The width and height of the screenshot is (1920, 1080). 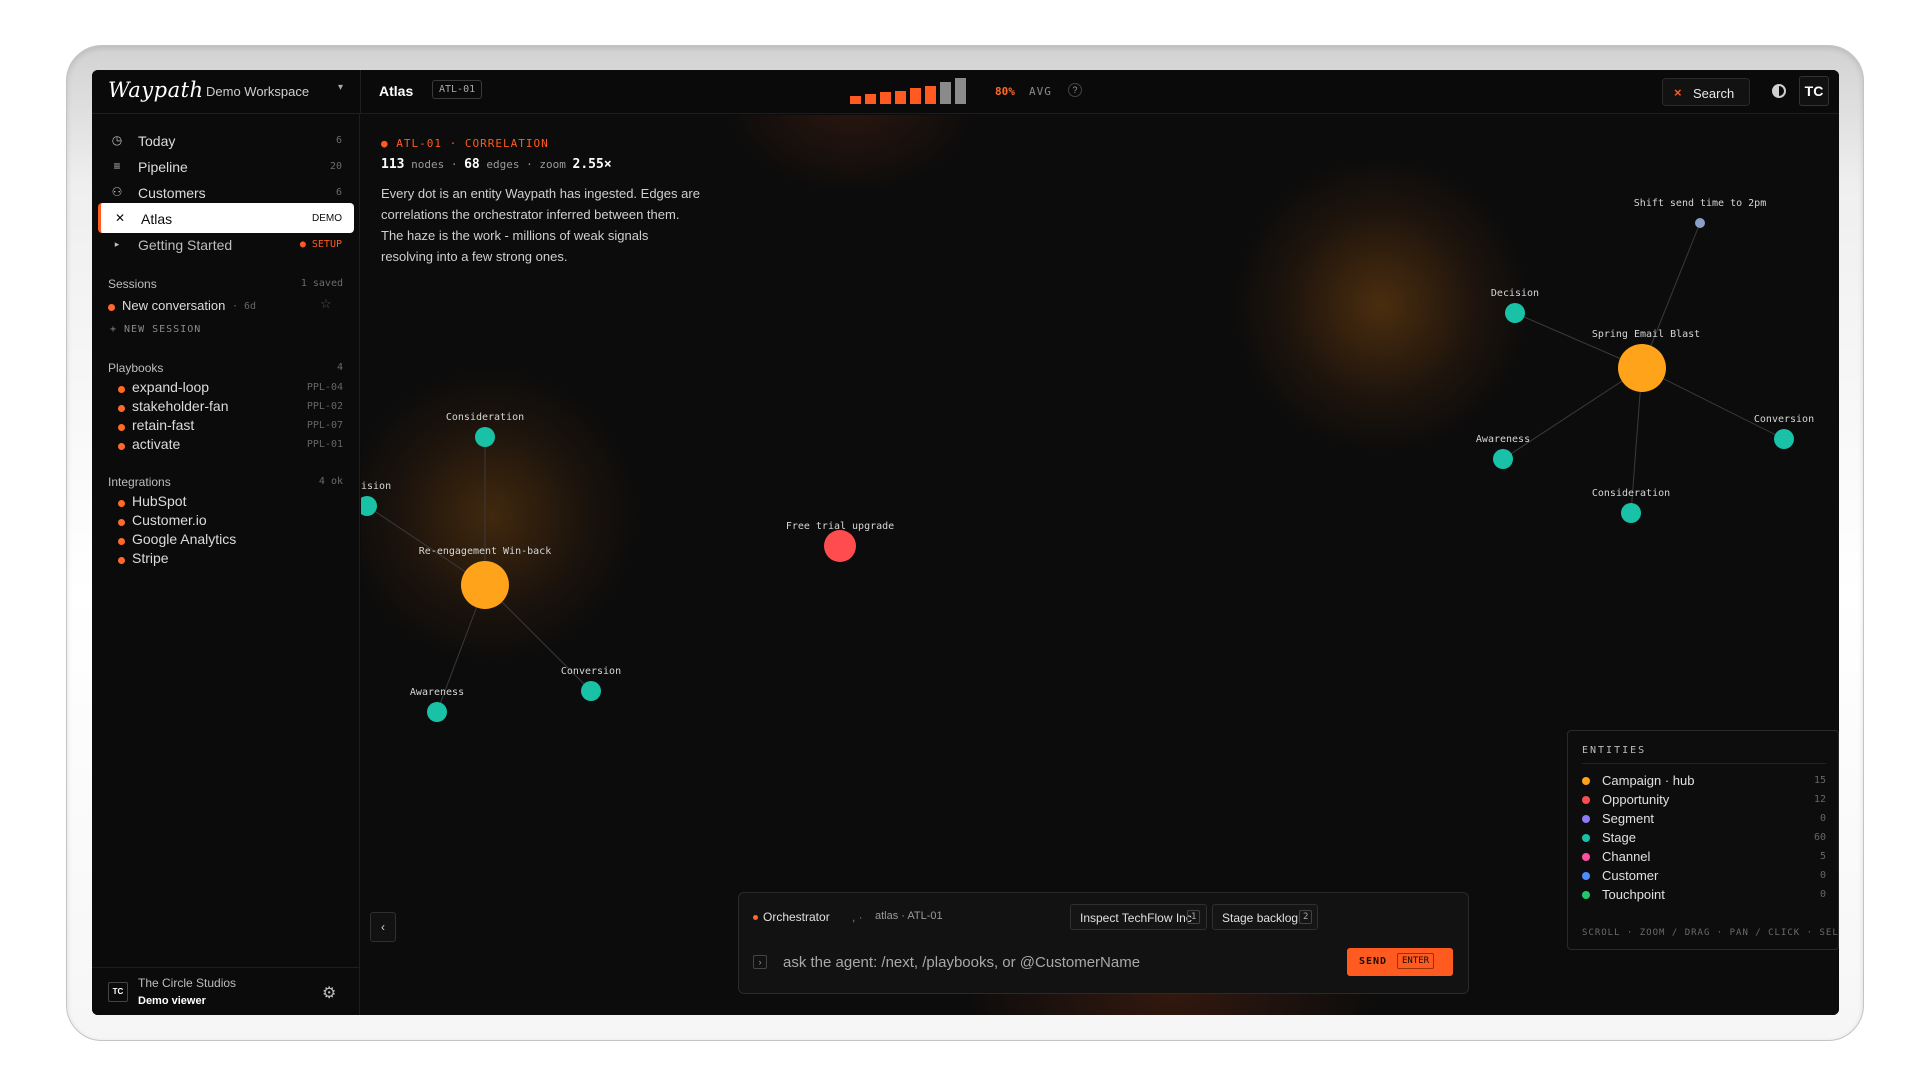 I want to click on integrations-count: 4 ok, so click(x=330, y=481).